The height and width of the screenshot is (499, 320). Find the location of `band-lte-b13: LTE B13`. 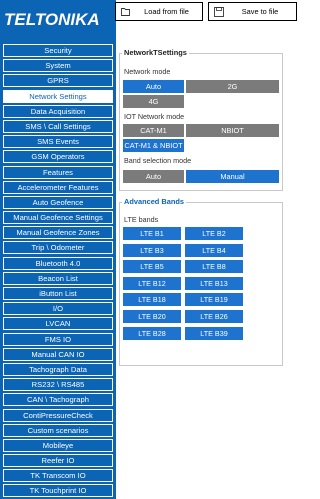

band-lte-b13: LTE B13 is located at coordinates (214, 283).